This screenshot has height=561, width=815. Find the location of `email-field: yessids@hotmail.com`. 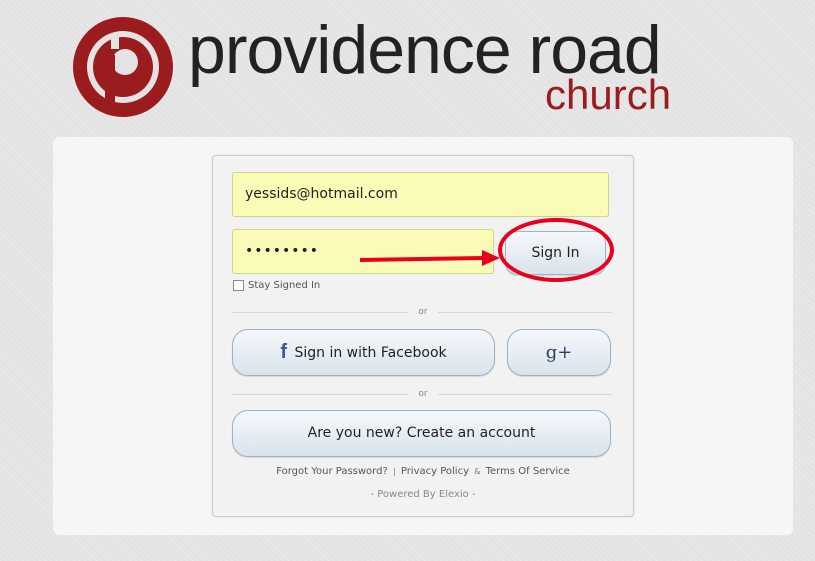

email-field: yessids@hotmail.com is located at coordinates (420, 194).